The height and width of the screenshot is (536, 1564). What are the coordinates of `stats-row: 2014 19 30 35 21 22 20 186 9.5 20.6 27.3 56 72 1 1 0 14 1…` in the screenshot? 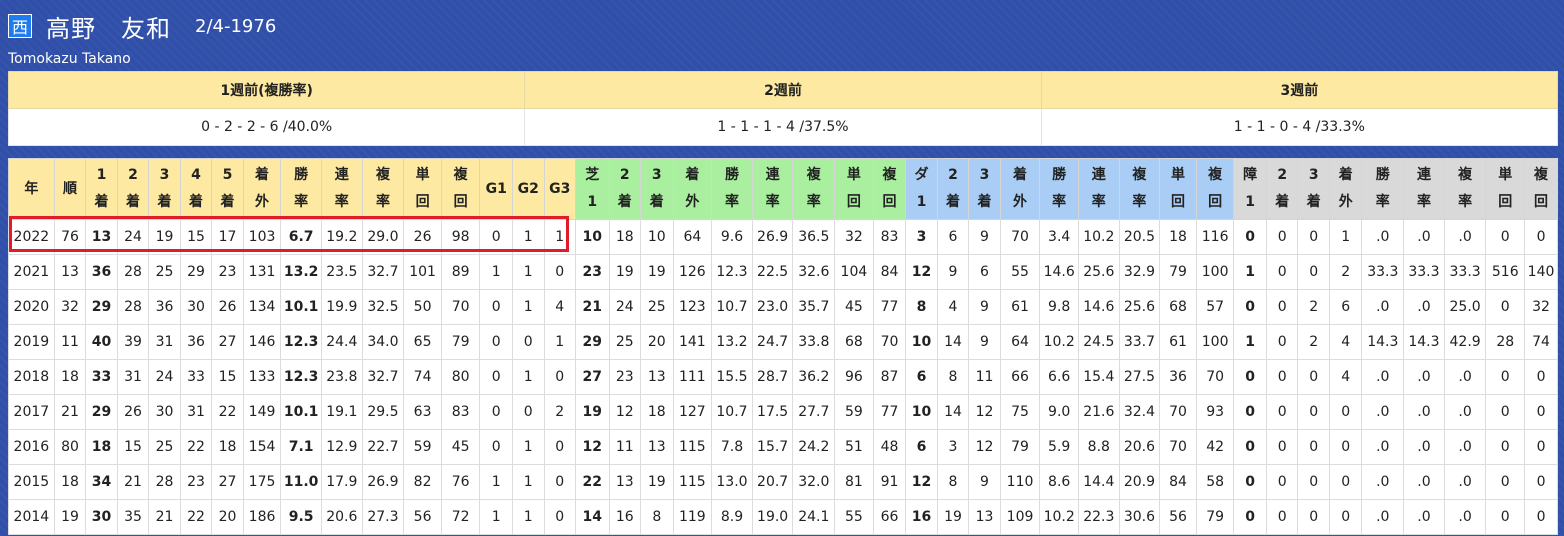 It's located at (783, 517).